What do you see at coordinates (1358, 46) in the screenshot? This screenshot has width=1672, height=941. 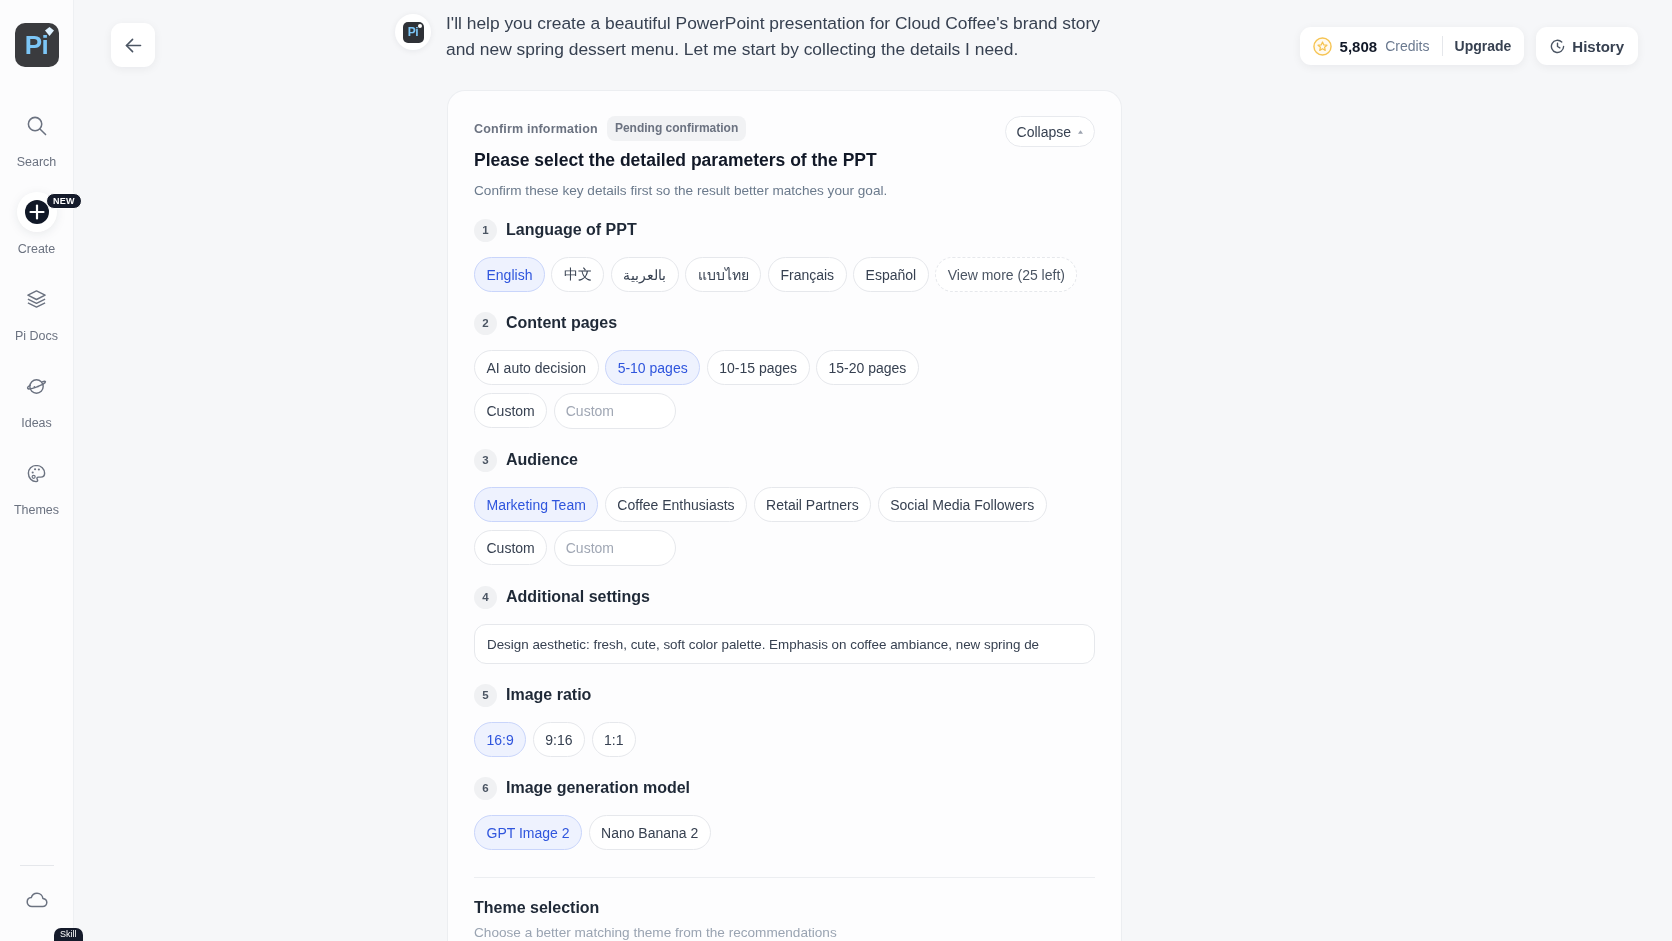 I see `credits-amount: 5,808` at bounding box center [1358, 46].